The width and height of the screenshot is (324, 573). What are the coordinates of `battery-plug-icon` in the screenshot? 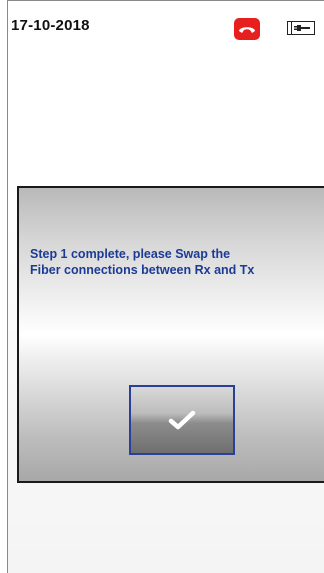 It's located at (301, 28).